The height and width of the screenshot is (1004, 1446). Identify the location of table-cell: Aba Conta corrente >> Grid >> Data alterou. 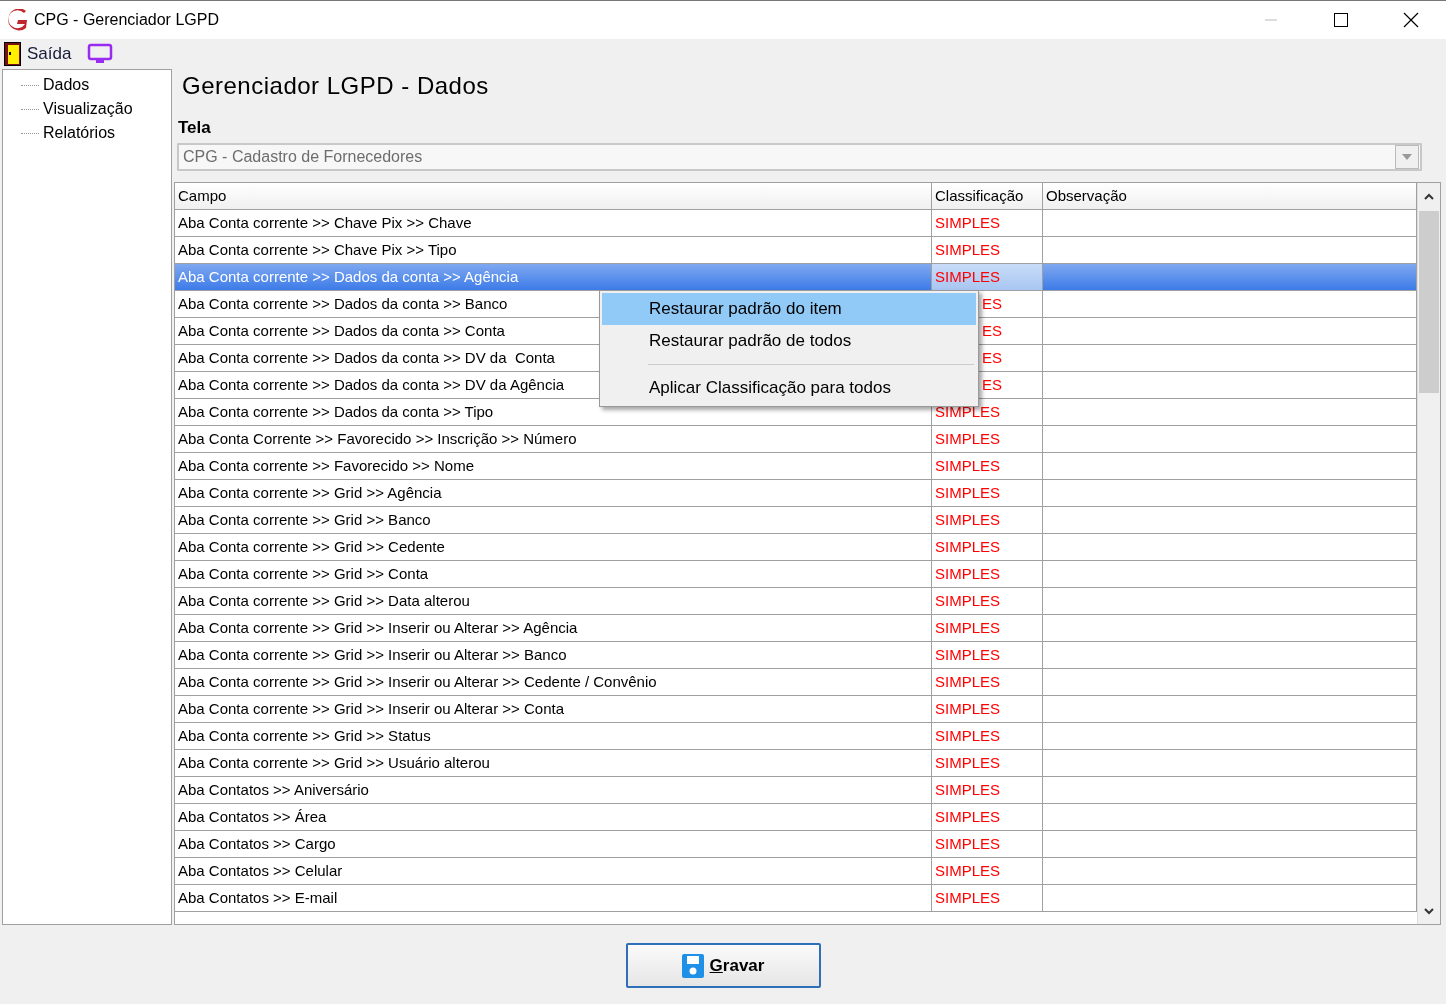
(553, 601).